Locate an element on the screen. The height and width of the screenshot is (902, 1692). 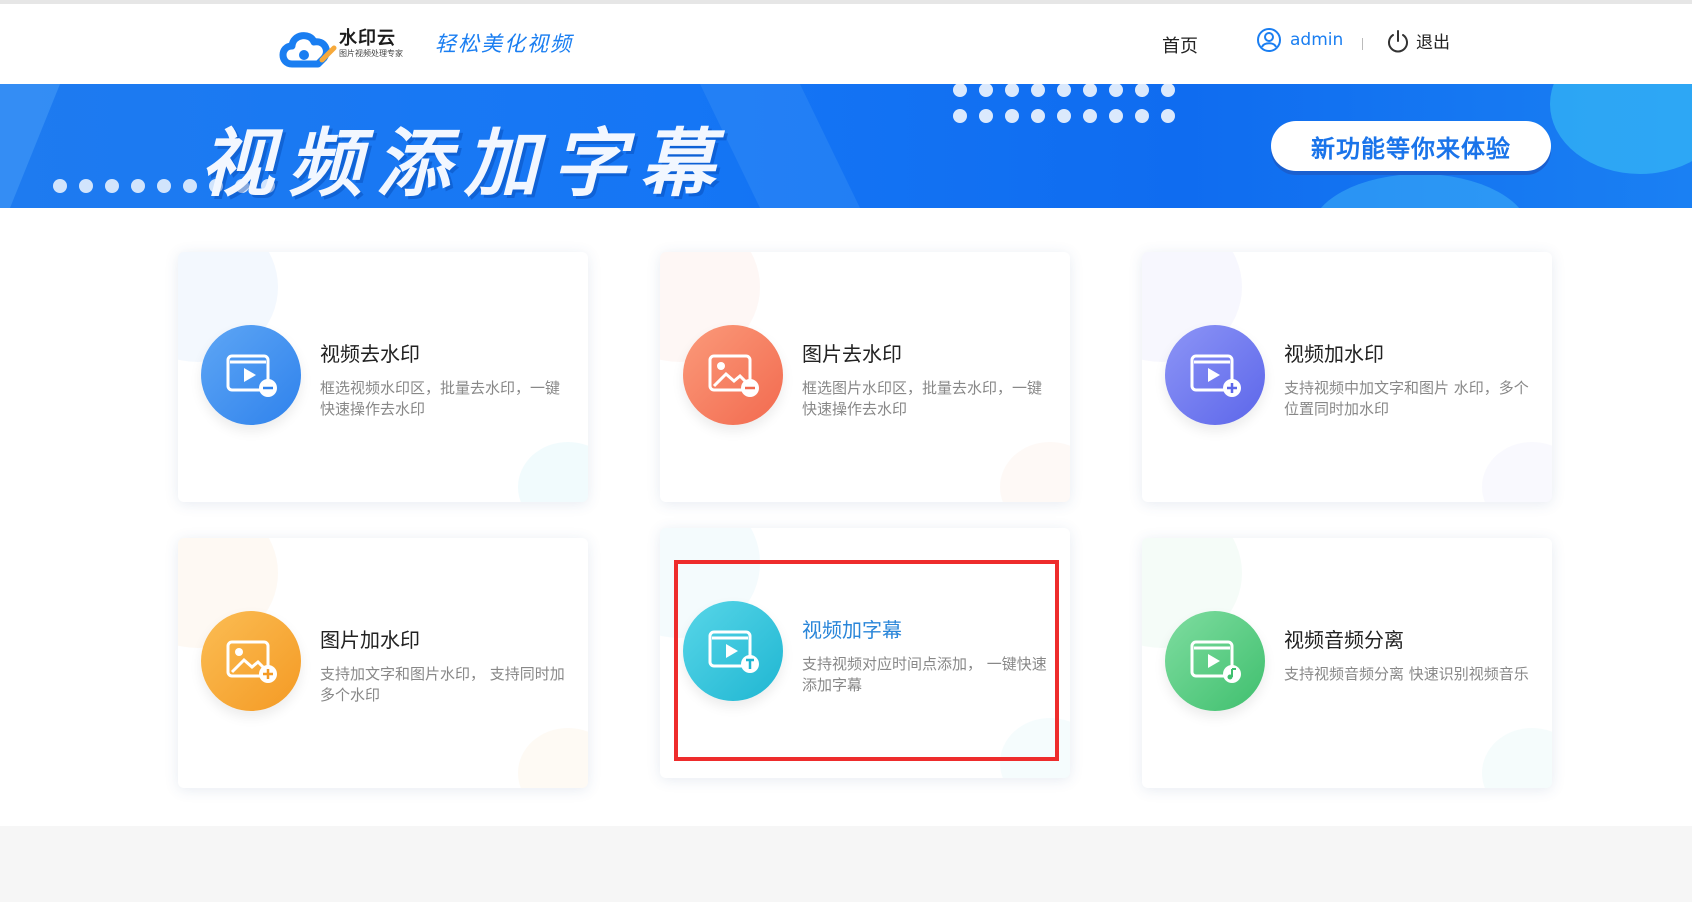
card-image-remove-watermark: 图片去水印 框选图片水印区，批量去水印，一键快速操作去水印 is located at coordinates (865, 377).